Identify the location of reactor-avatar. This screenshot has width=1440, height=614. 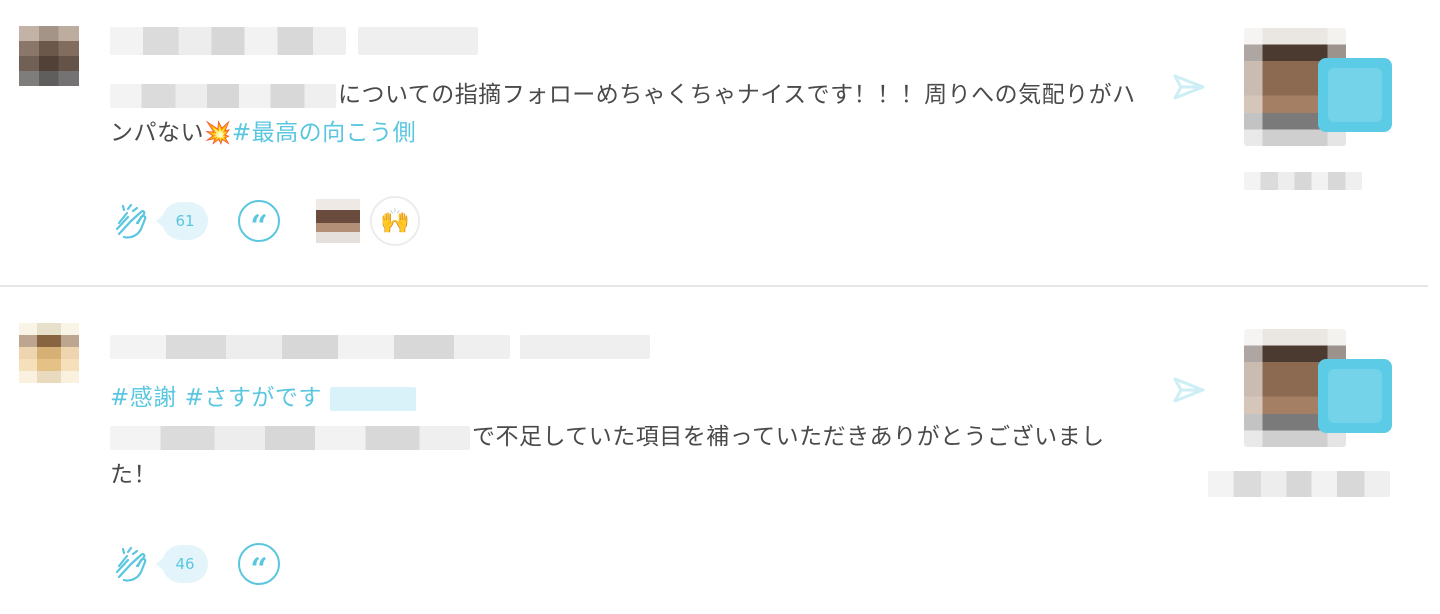
(338, 221).